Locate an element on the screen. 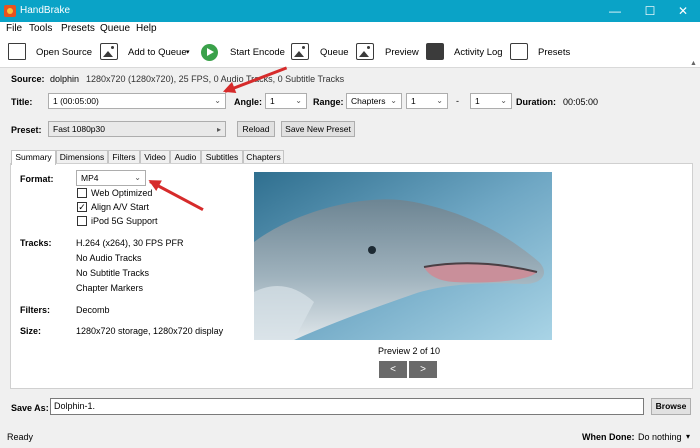 This screenshot has height=448, width=700. browse-button: Browse is located at coordinates (671, 406).